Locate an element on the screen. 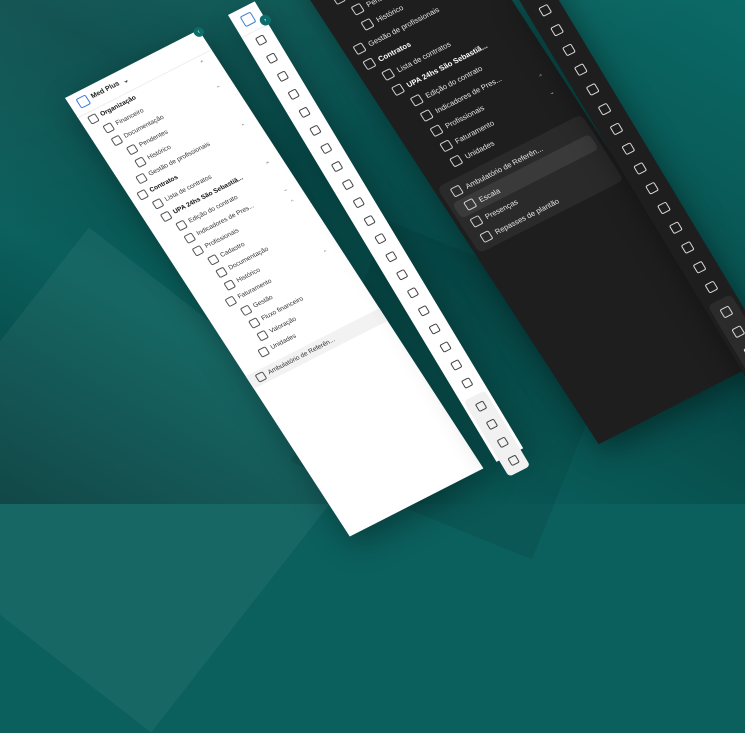  brand-name: Med Plus is located at coordinates (105, 90).